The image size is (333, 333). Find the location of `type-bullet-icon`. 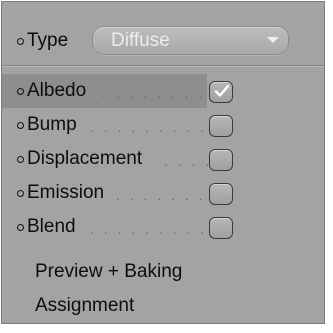

type-bullet-icon is located at coordinates (20, 41).